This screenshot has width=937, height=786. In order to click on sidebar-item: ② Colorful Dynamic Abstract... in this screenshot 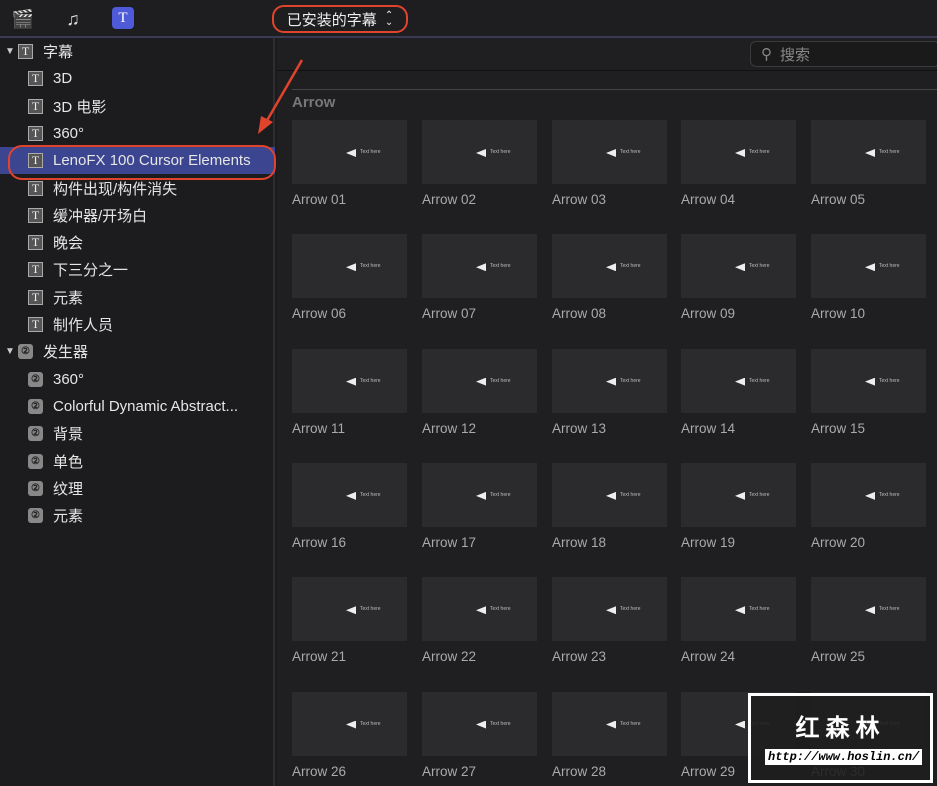, I will do `click(137, 406)`.